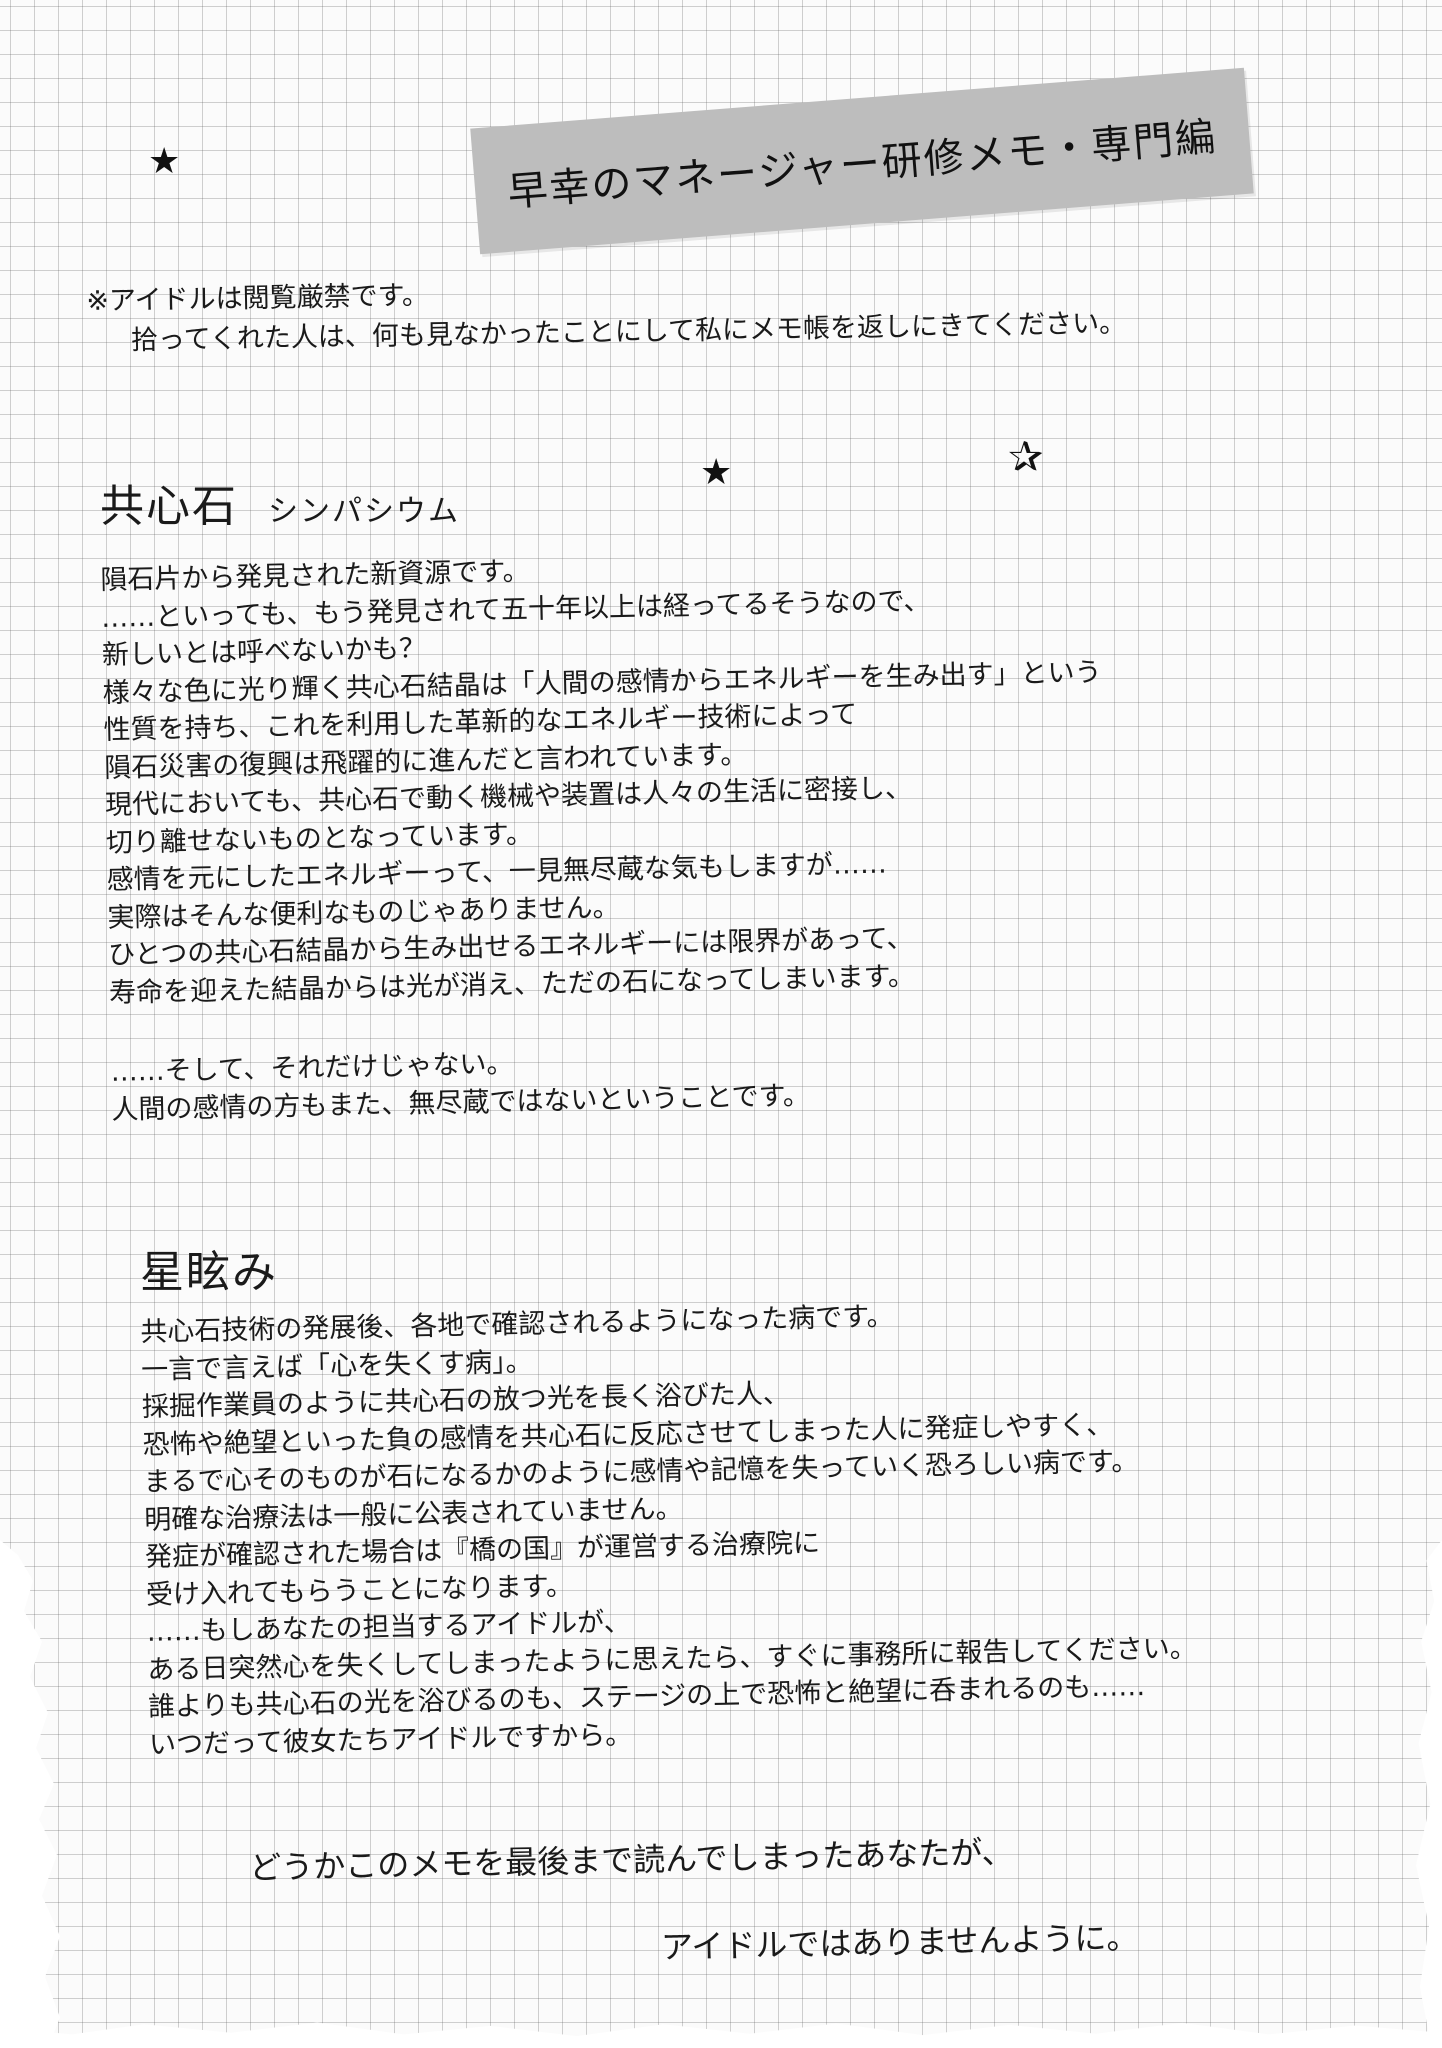 Image resolution: width=1442 pixels, height=2048 pixels. I want to click on star-outline-icon: ✰, so click(1026, 456).